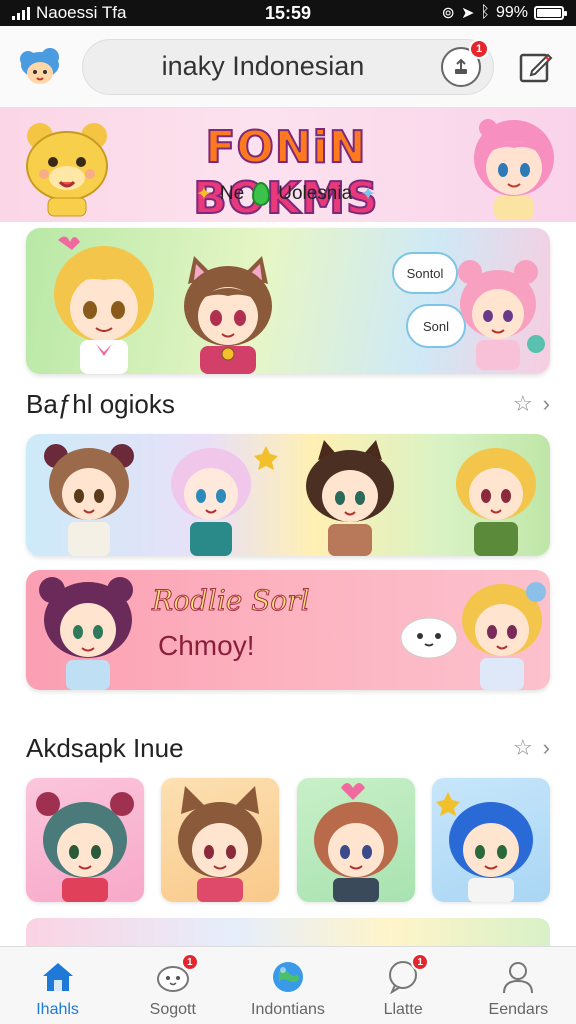 This screenshot has height=1024, width=576. What do you see at coordinates (81, 12) in the screenshot?
I see `carrier-name: Naoessi Tfa` at bounding box center [81, 12].